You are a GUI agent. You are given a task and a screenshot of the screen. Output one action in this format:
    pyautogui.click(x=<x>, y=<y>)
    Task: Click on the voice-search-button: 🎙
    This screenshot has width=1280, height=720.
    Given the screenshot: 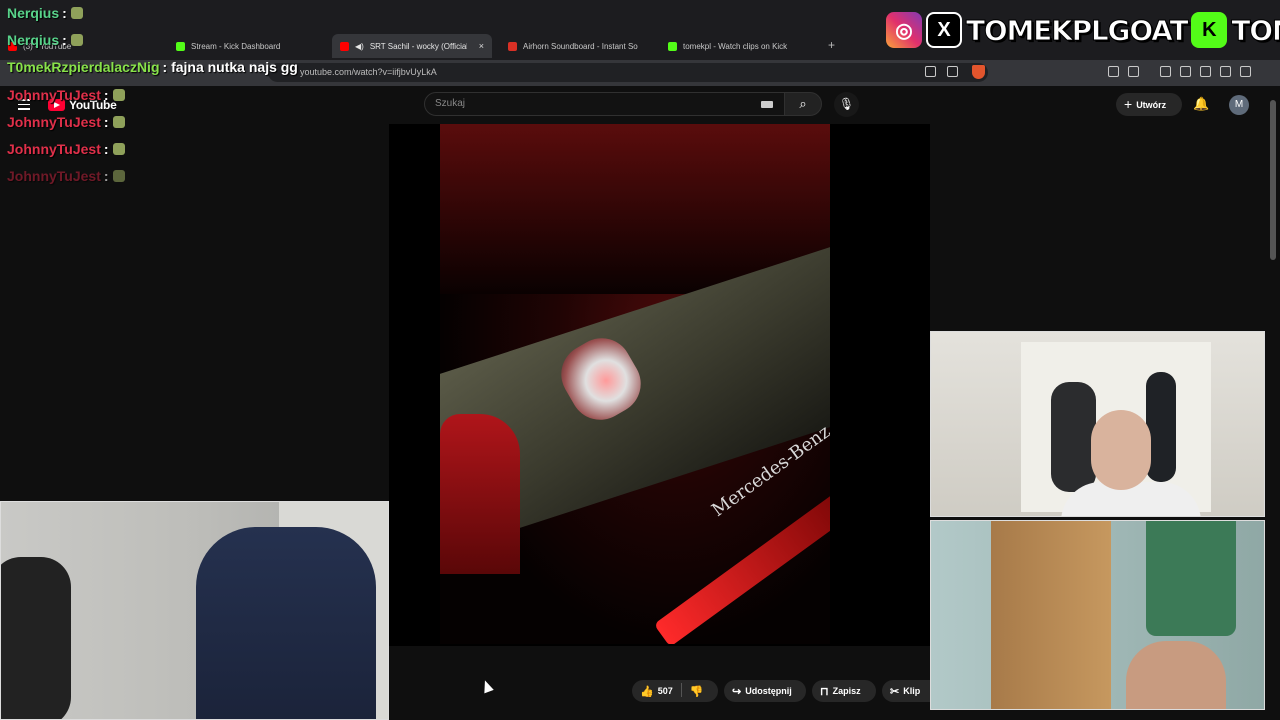 What is the action you would take?
    pyautogui.click(x=846, y=104)
    